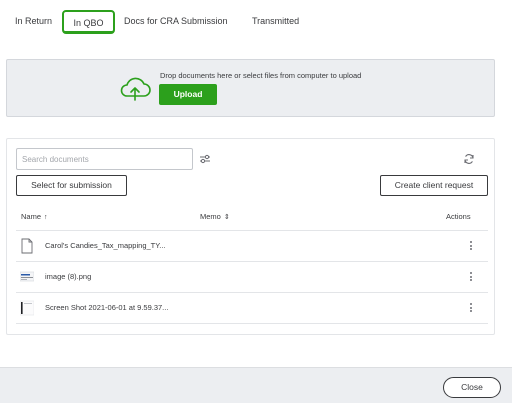  What do you see at coordinates (256, 385) in the screenshot?
I see `modal-footer: Close` at bounding box center [256, 385].